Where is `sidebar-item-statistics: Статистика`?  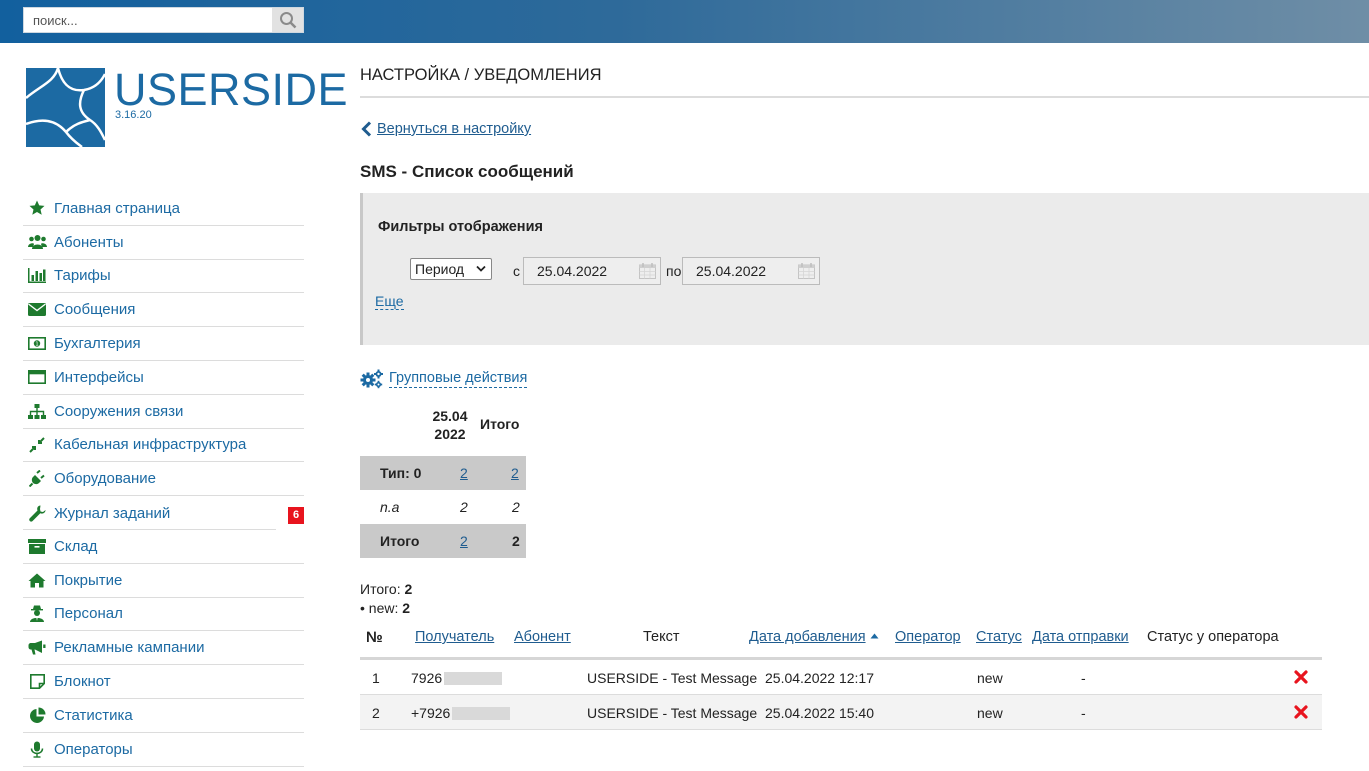 sidebar-item-statistics: Статистика is located at coordinates (163, 716).